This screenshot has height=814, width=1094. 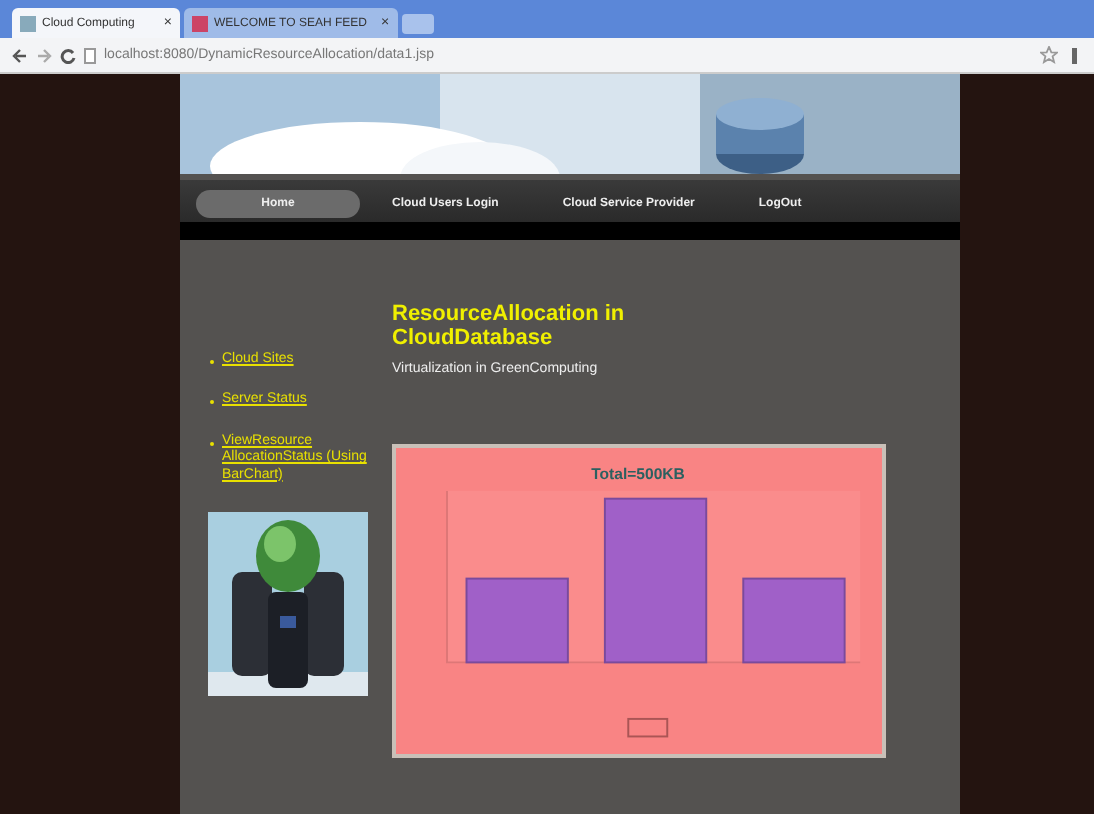 I want to click on favicon-icon, so click(x=200, y=23).